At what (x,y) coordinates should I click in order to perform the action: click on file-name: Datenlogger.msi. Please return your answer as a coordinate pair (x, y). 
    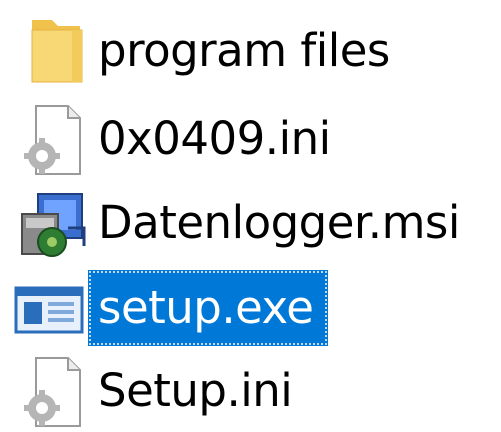
    Looking at the image, I should click on (279, 222).